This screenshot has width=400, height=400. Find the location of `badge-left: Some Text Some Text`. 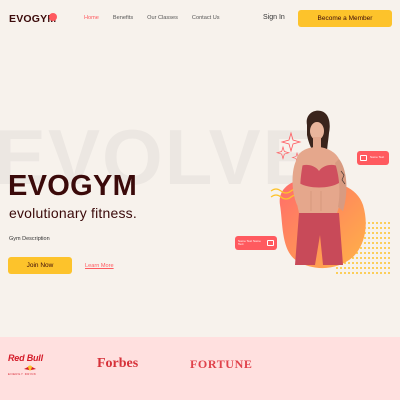

badge-left: Some Text Some Text is located at coordinates (256, 243).